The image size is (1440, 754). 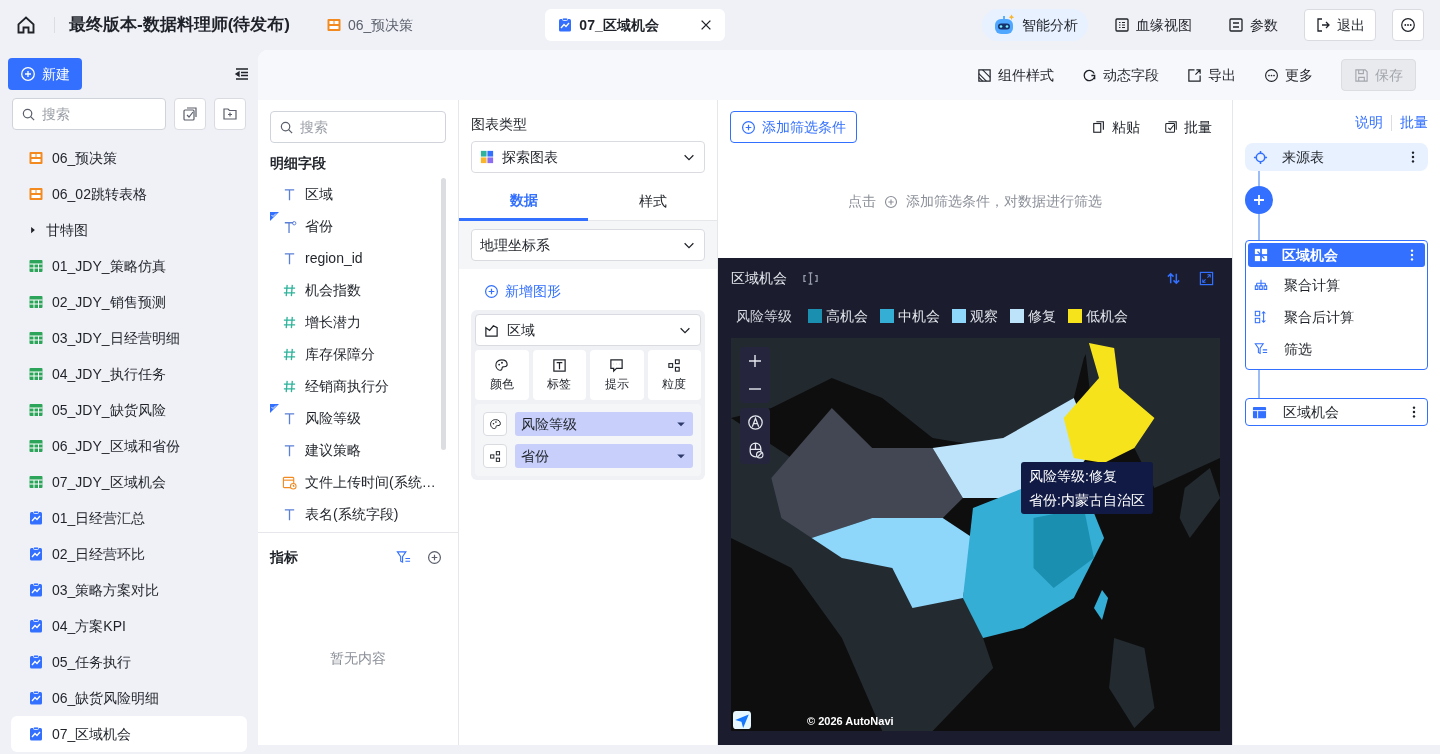 What do you see at coordinates (355, 418) in the screenshot?
I see `field-item: 风险等级` at bounding box center [355, 418].